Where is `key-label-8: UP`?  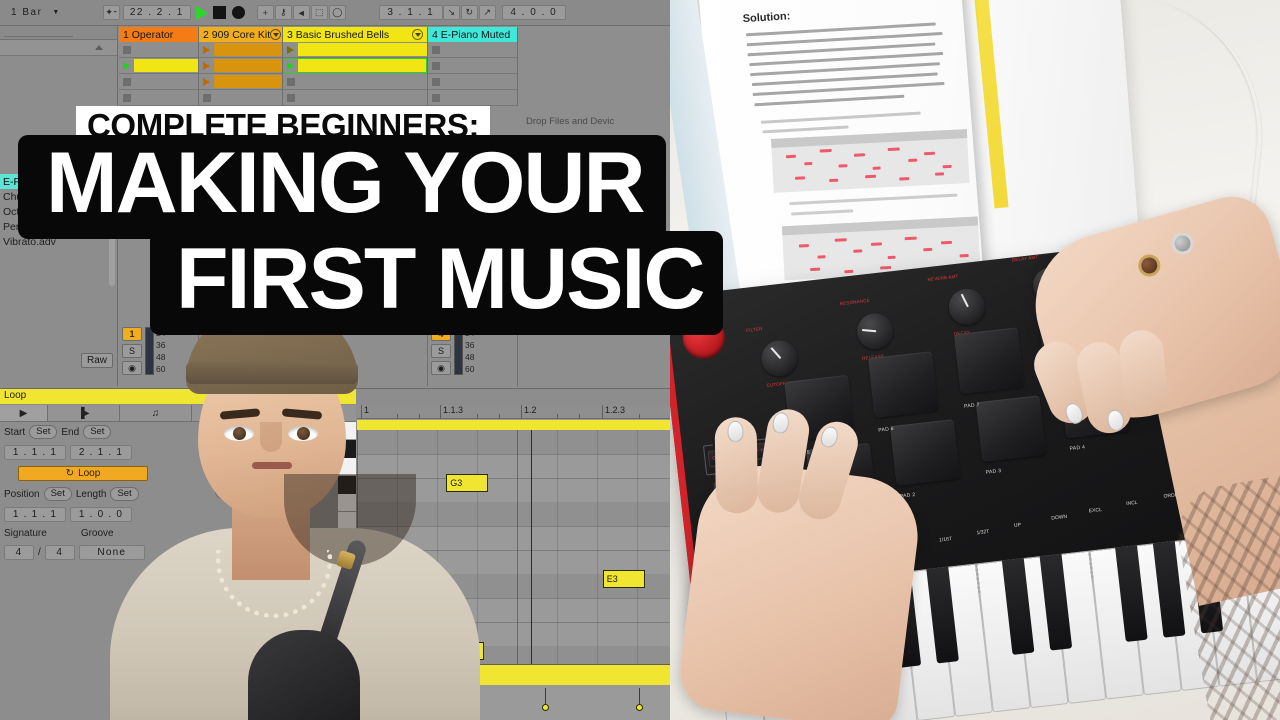 key-label-8: UP is located at coordinates (1017, 525).